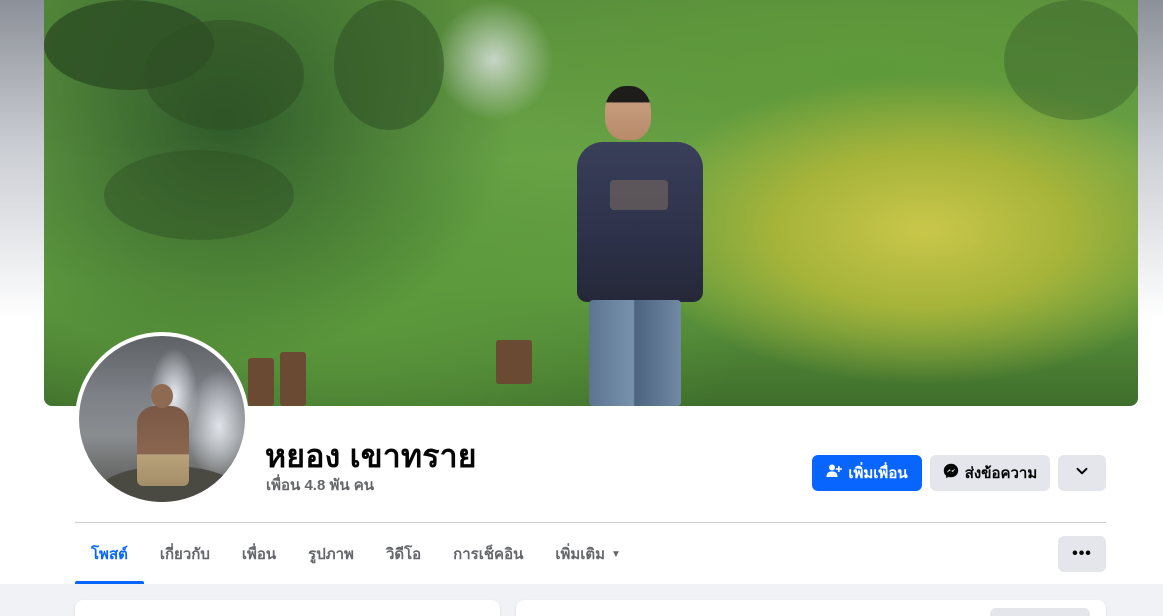  Describe the element at coordinates (199, 195) in the screenshot. I see `cover-bush` at that location.